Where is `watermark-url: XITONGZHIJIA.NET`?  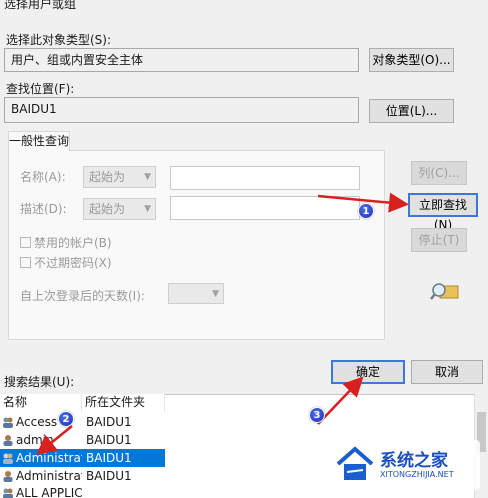 watermark-url: XITONGZHIJIA.NET is located at coordinates (417, 474).